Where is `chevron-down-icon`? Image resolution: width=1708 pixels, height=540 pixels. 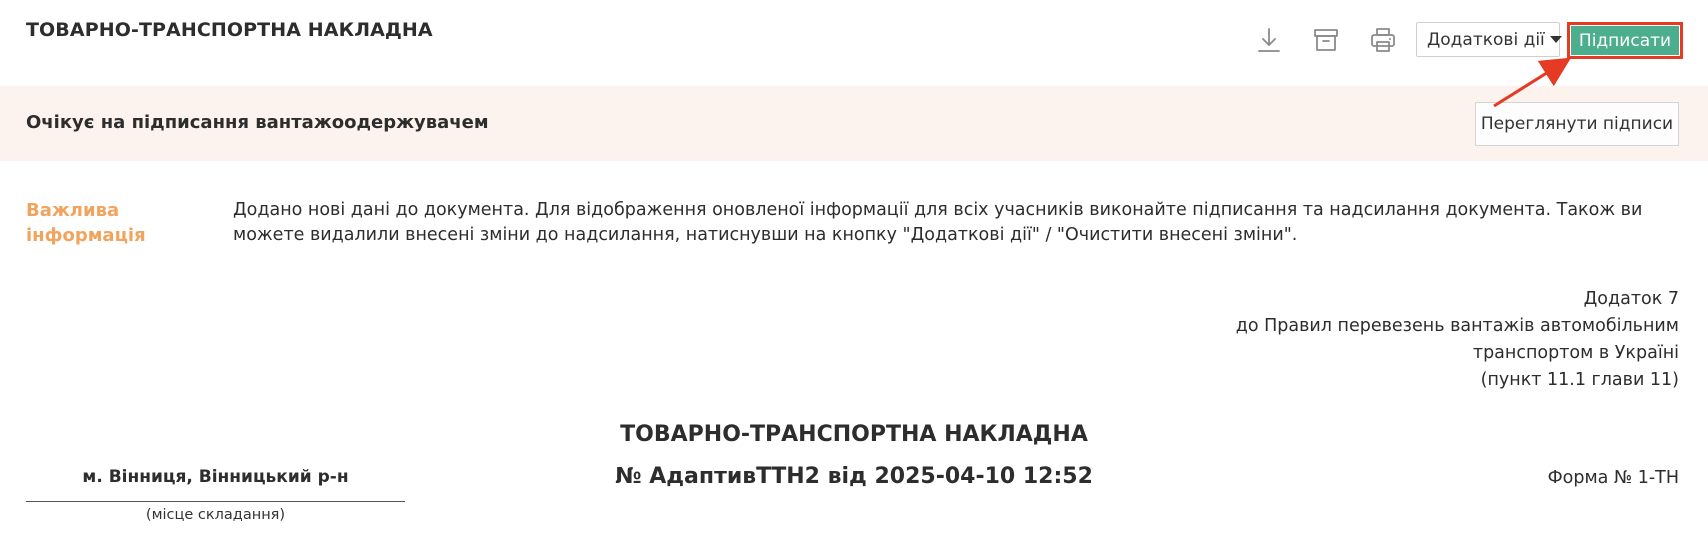 chevron-down-icon is located at coordinates (1555, 39).